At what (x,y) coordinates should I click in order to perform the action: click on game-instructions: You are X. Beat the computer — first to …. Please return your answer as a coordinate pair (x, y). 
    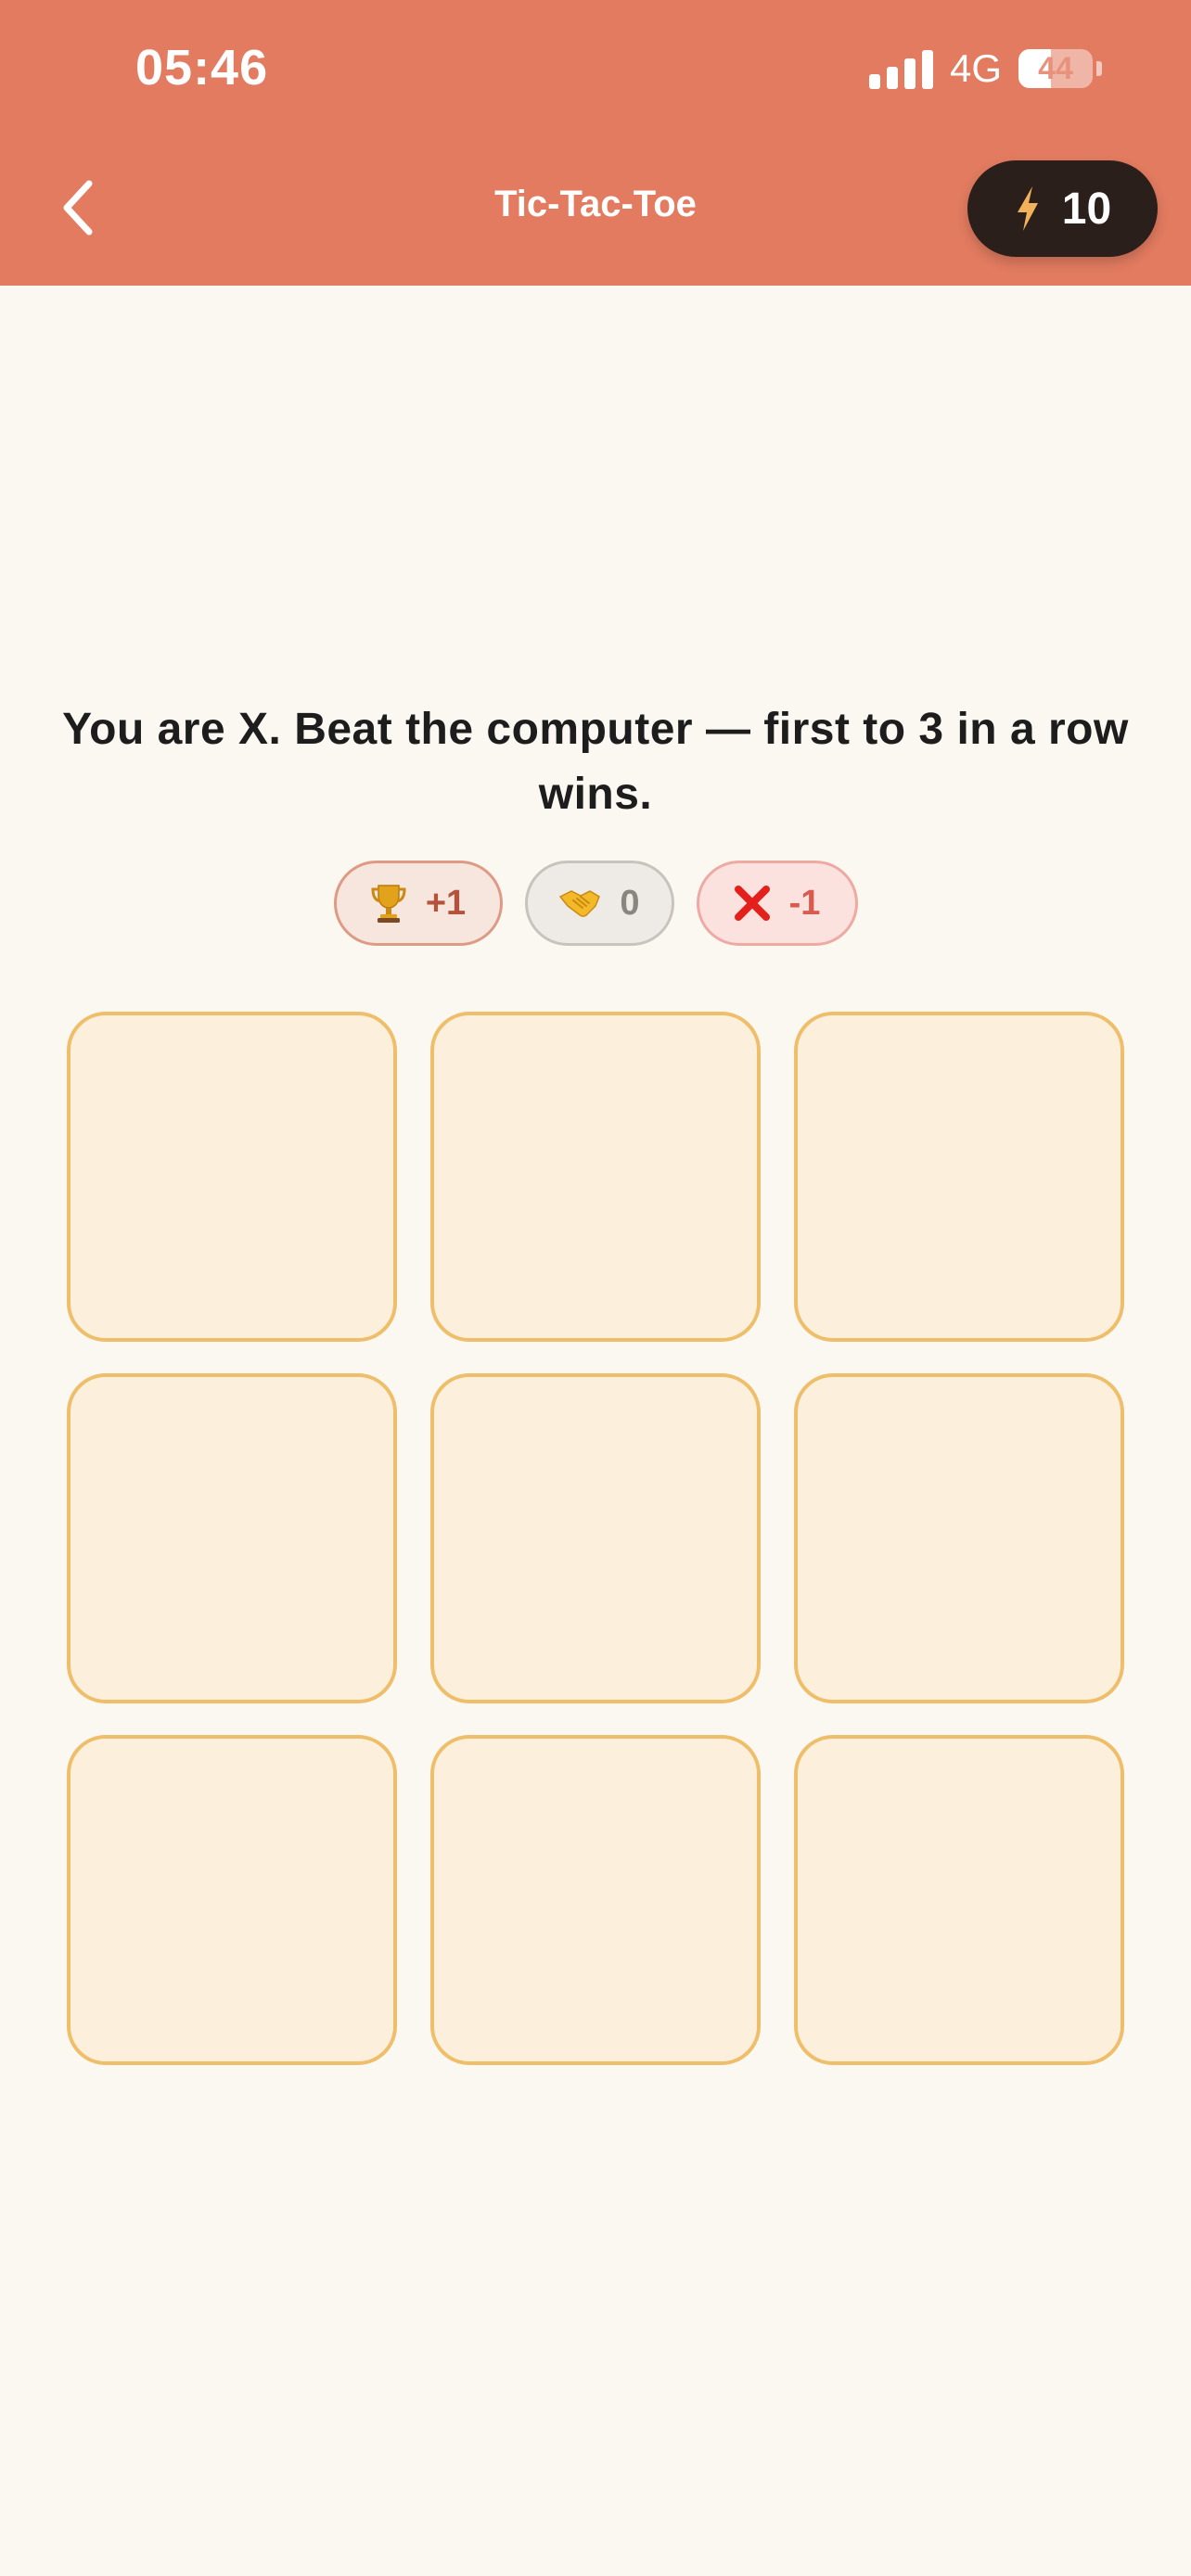
    Looking at the image, I should click on (595, 762).